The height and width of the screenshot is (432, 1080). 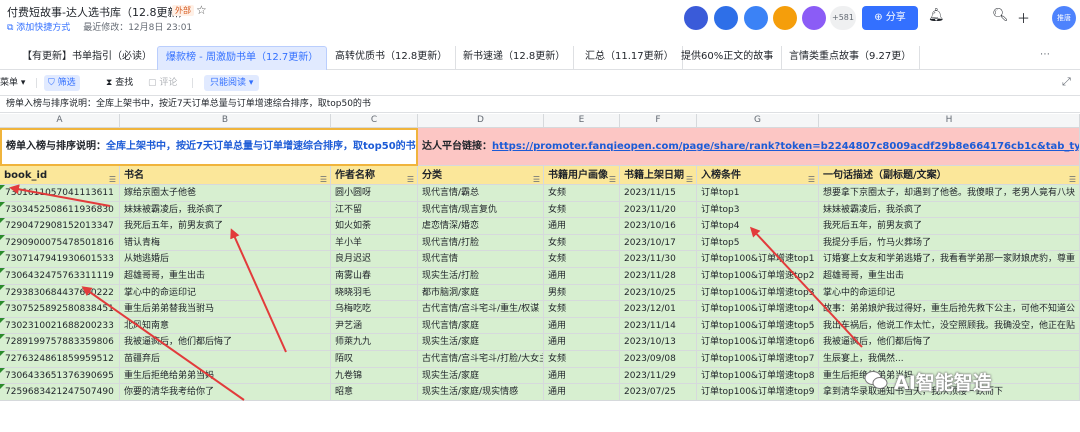 I want to click on table-cell: 订单top3, so click(x=758, y=210).